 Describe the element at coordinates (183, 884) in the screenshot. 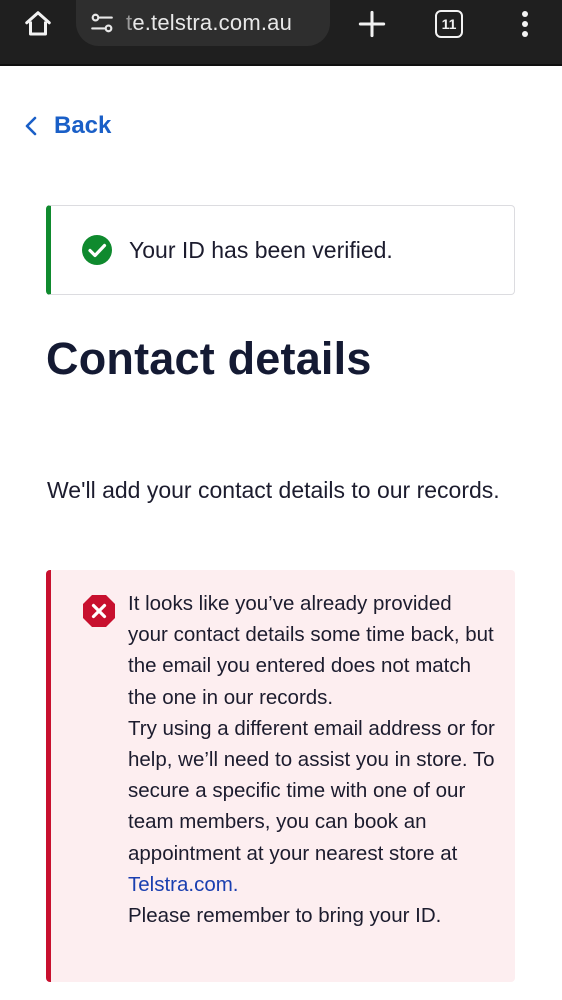

I see `telstra-link: Telstra.com.` at that location.